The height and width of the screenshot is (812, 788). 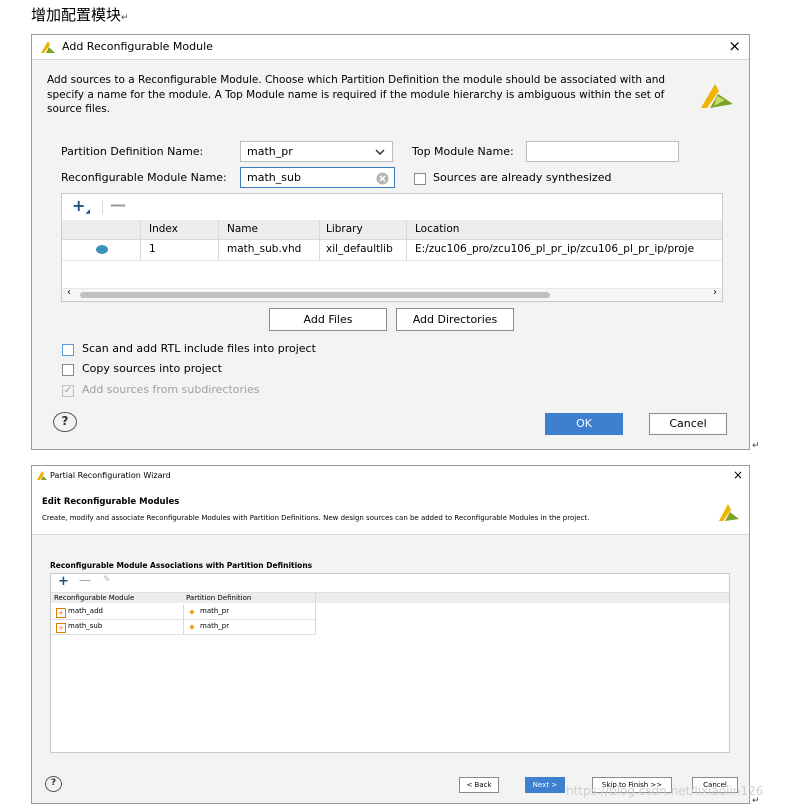 I want to click on table-row: + math_sub ◆ math_pr, so click(x=183, y=627).